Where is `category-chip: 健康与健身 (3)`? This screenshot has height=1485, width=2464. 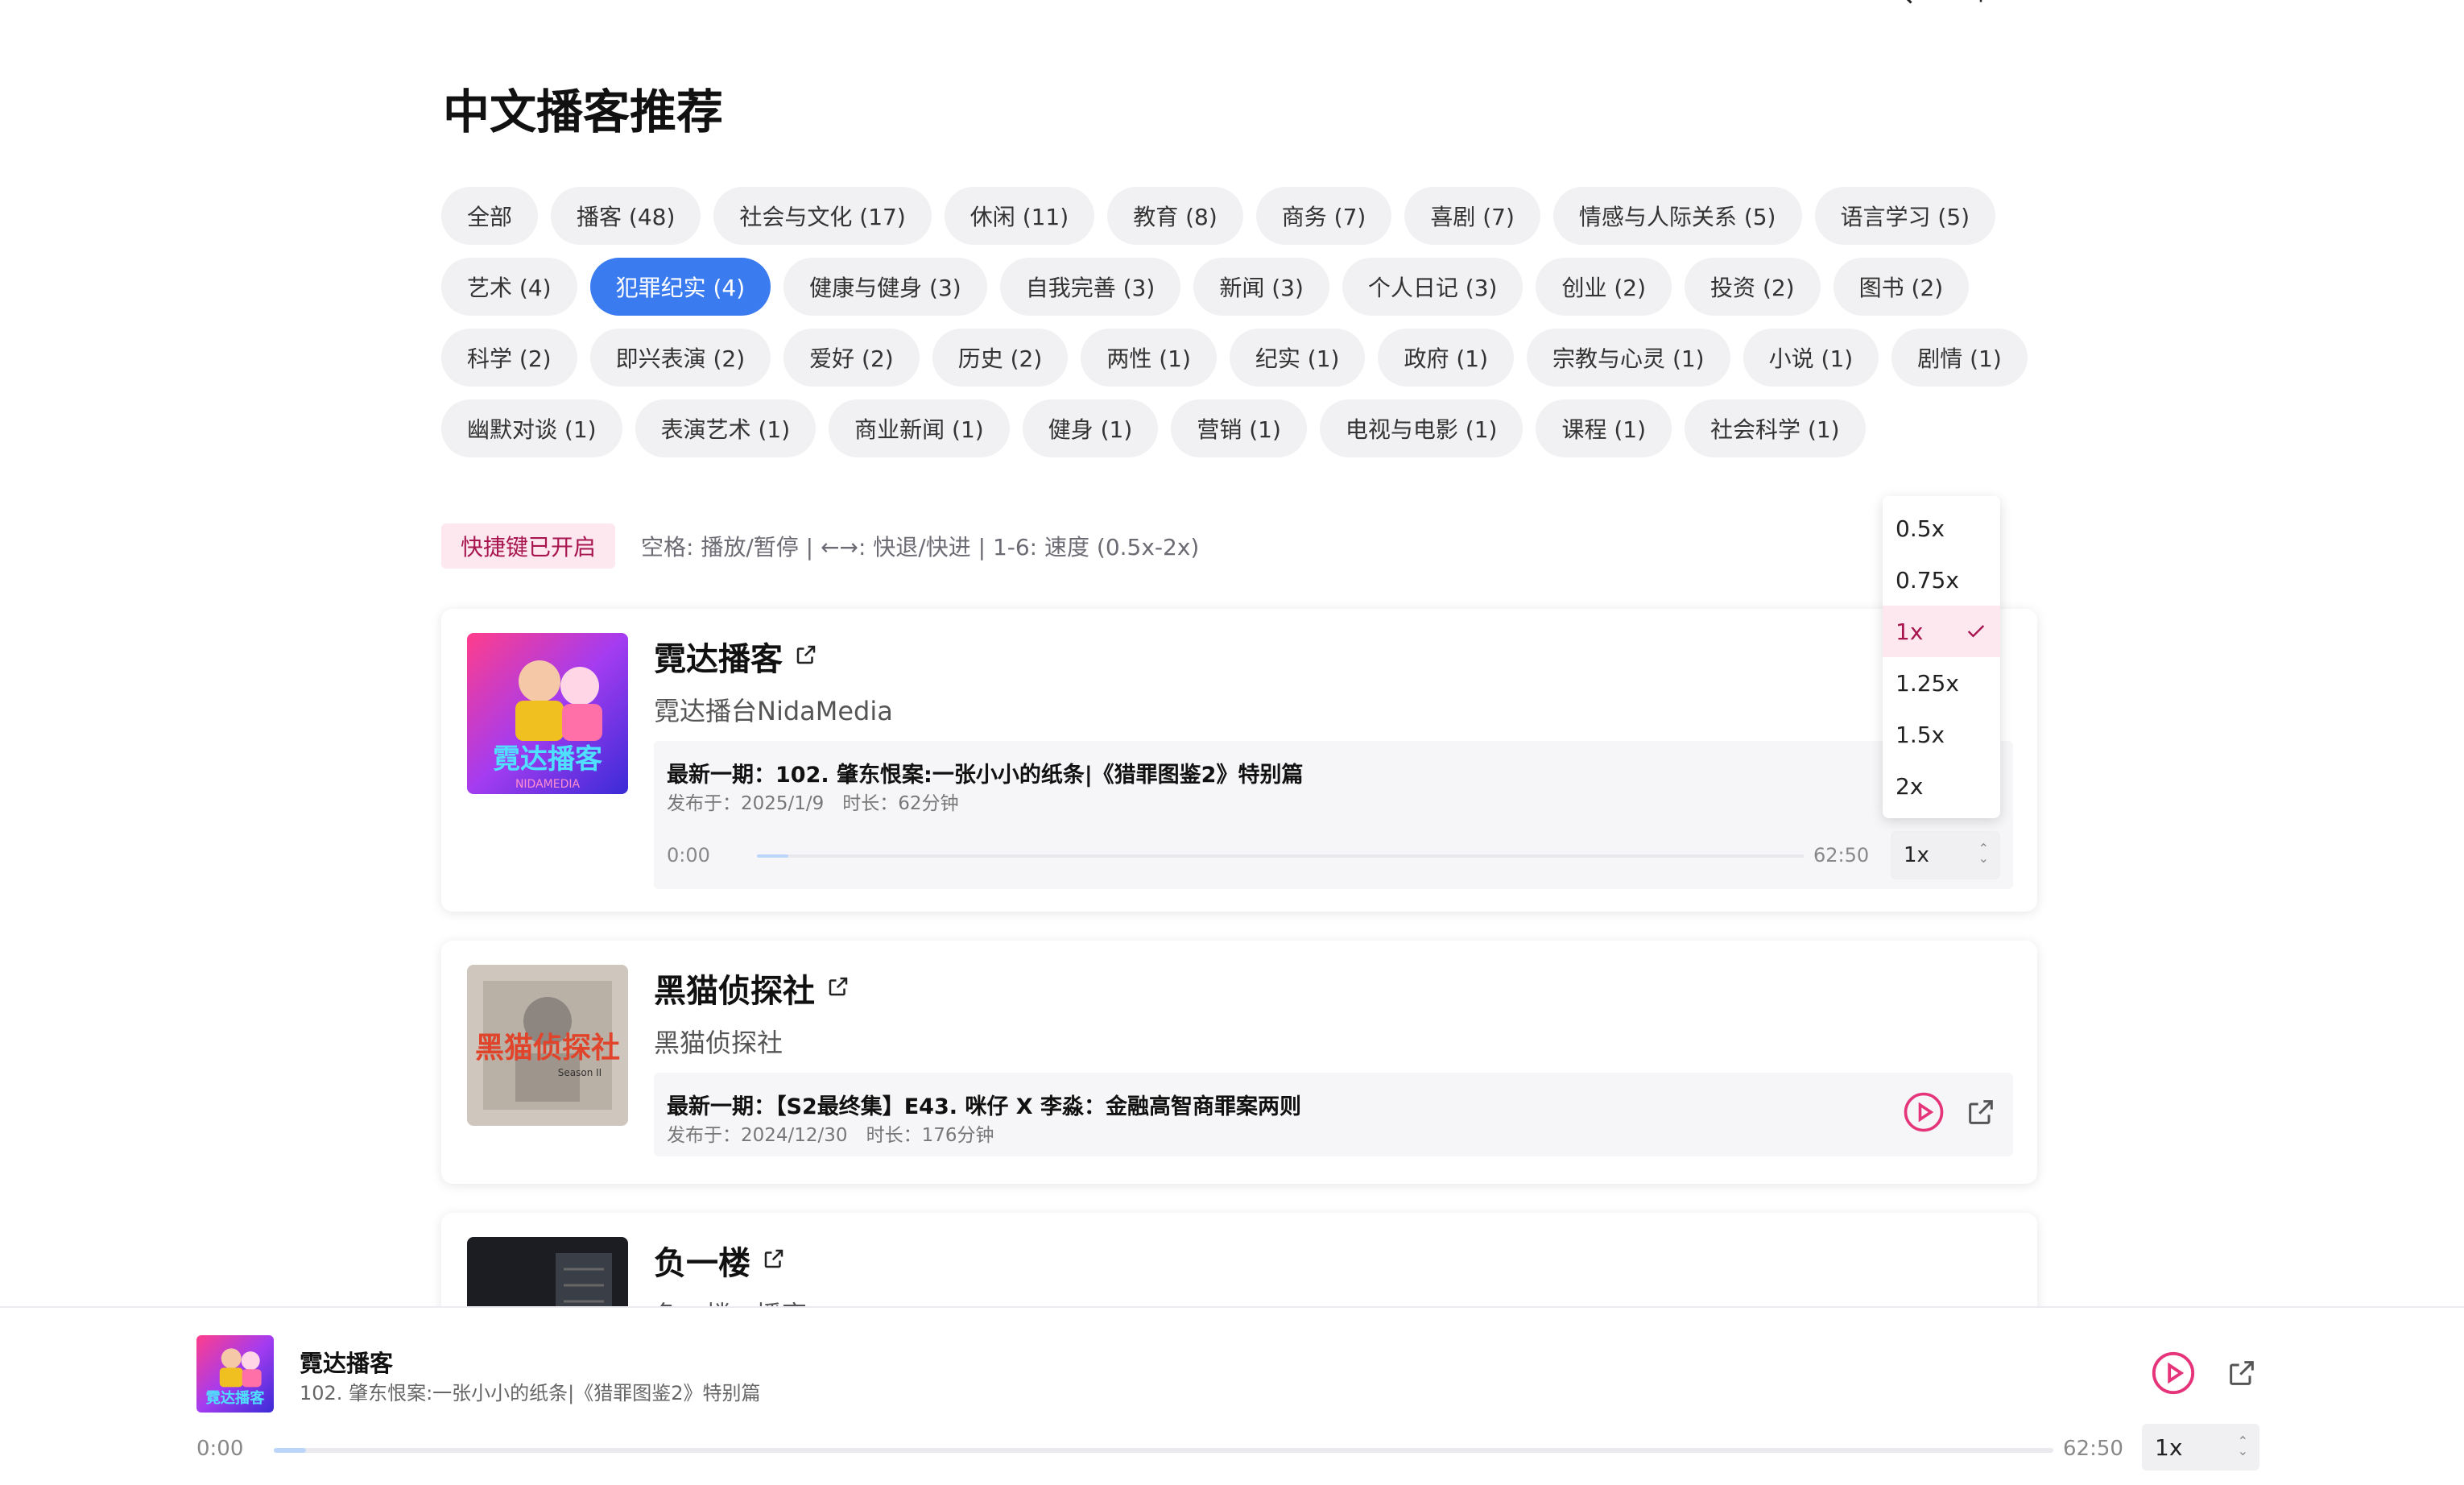 category-chip: 健康与健身 (3) is located at coordinates (885, 287).